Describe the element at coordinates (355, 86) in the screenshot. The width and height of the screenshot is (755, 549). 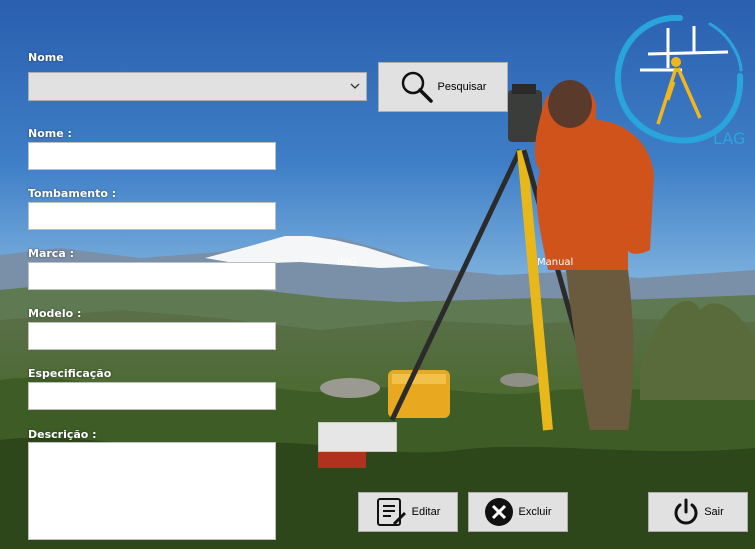
I see `chevron-down-icon` at that location.